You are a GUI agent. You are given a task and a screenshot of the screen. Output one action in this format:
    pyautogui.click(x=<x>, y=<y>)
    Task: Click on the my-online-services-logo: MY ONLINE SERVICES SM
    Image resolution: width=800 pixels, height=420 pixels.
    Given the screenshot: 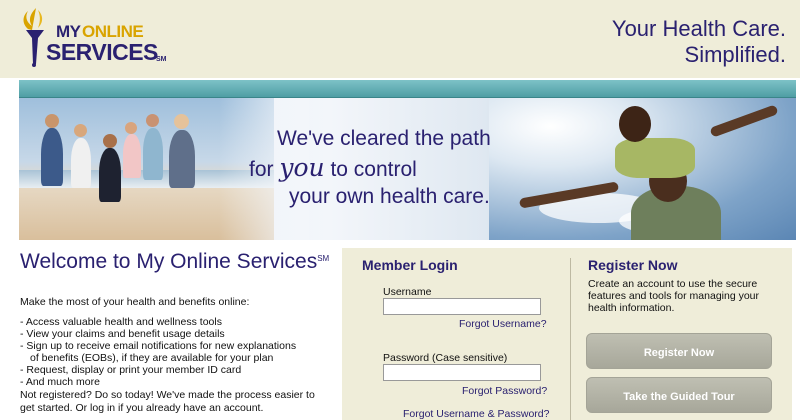 What is the action you would take?
    pyautogui.click(x=96, y=38)
    